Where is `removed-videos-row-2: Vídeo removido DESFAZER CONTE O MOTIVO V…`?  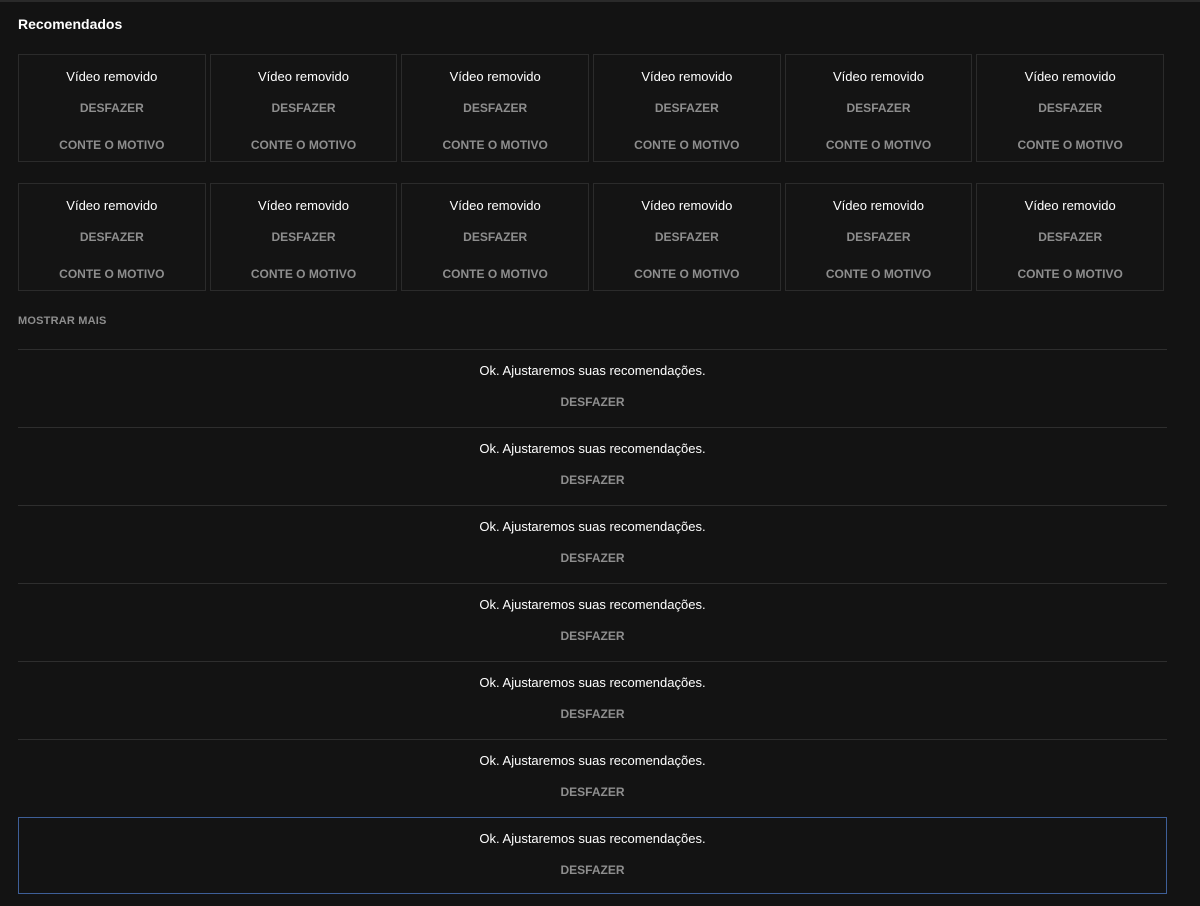 removed-videos-row-2: Vídeo removido DESFAZER CONTE O MOTIVO V… is located at coordinates (591, 237).